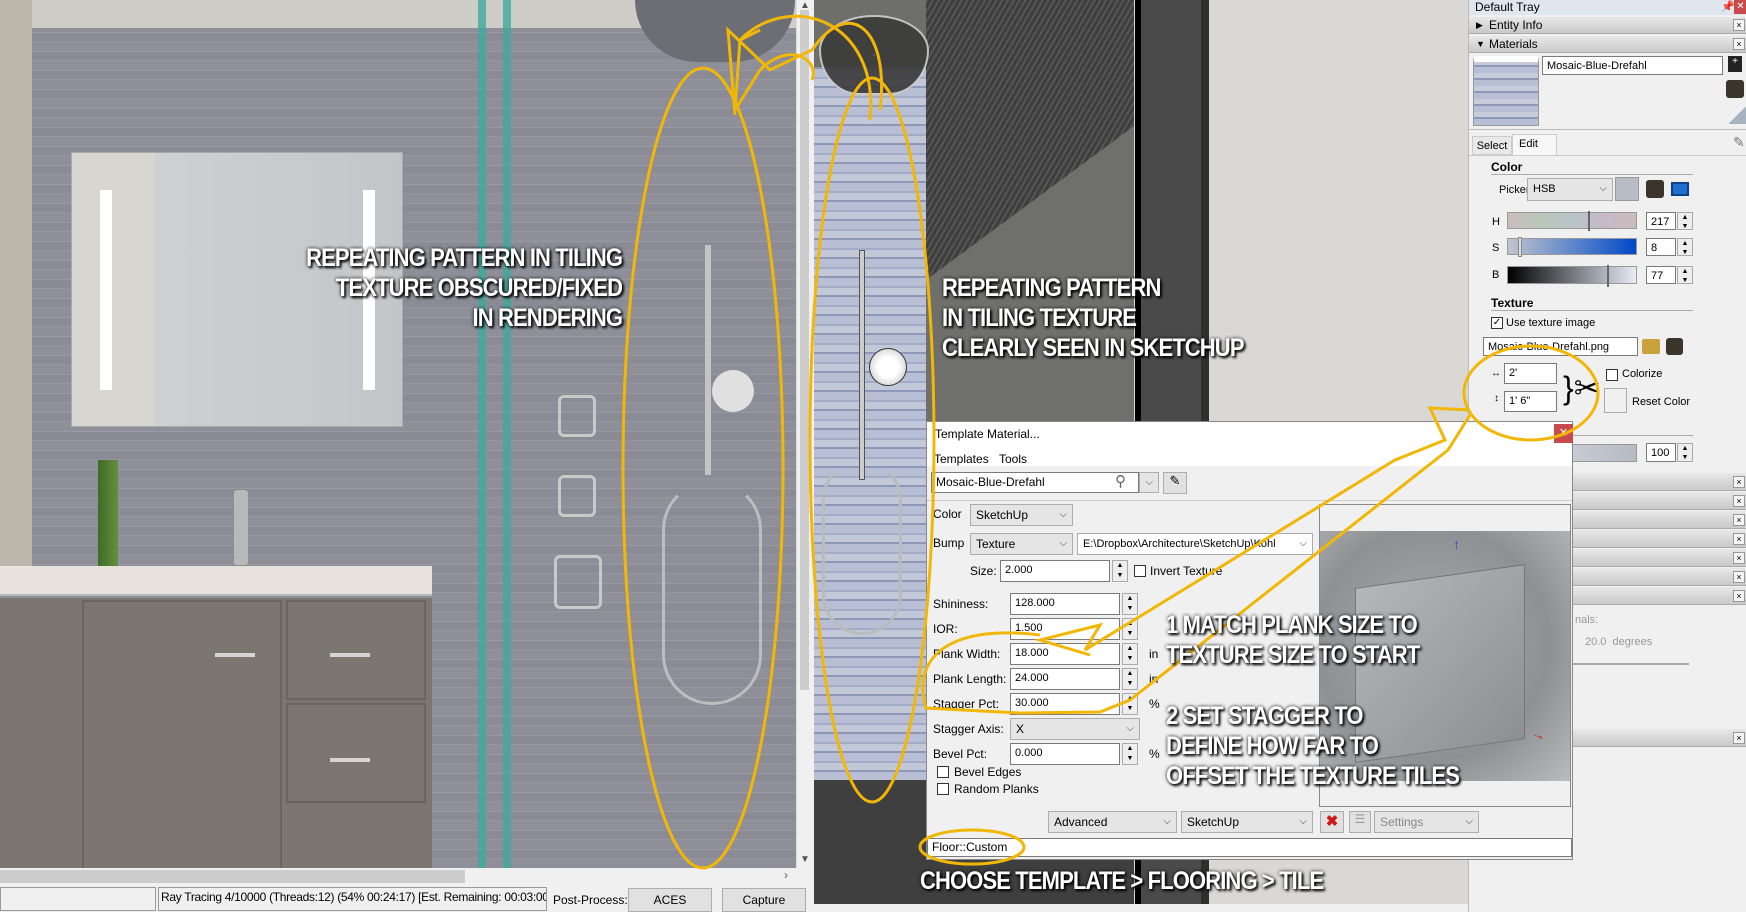  I want to click on random-planks-checkbox, so click(943, 789).